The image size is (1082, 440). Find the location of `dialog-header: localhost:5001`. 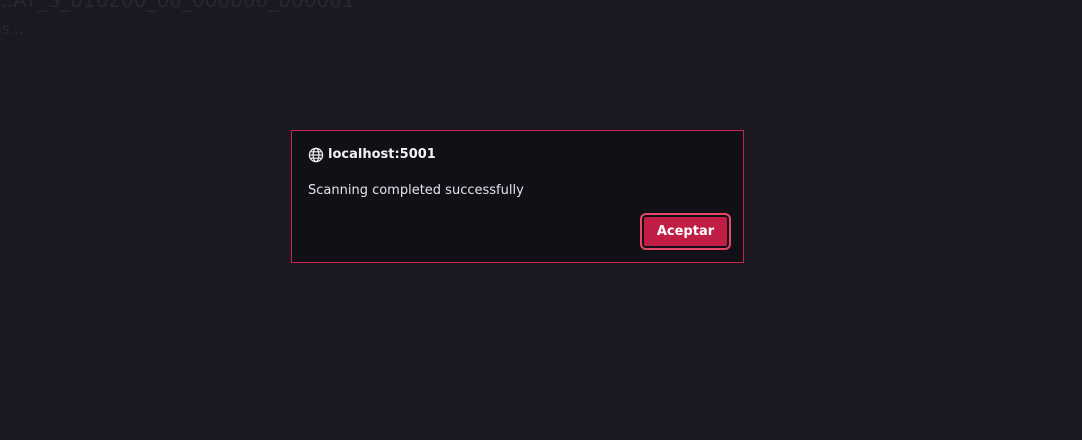

dialog-header: localhost:5001 is located at coordinates (372, 155).